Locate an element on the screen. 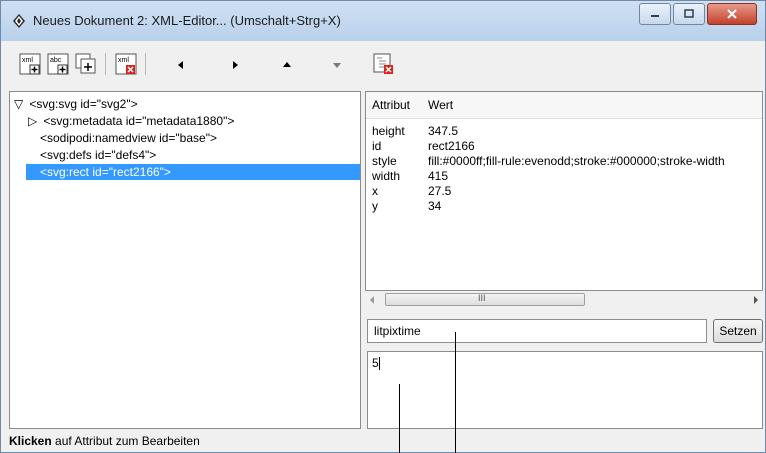 The width and height of the screenshot is (766, 453). lower-node-button is located at coordinates (337, 65).